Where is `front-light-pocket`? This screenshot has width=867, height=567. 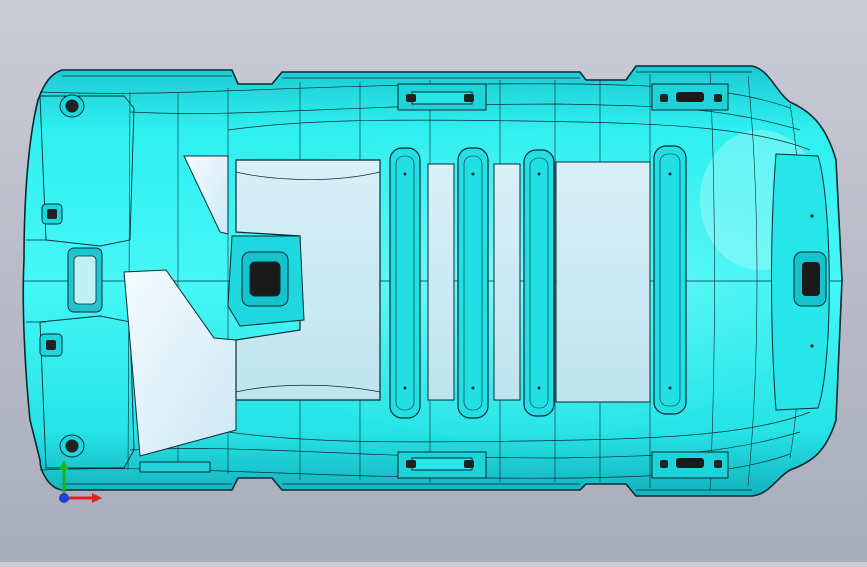 front-light-pocket is located at coordinates (811, 279).